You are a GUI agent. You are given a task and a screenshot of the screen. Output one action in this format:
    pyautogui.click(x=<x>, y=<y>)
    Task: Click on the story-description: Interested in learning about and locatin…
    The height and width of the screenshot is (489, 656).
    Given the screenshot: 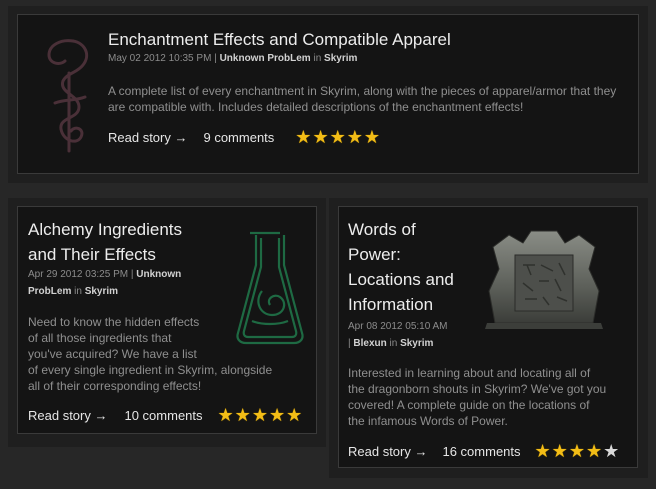 What is the action you would take?
    pyautogui.click(x=477, y=397)
    